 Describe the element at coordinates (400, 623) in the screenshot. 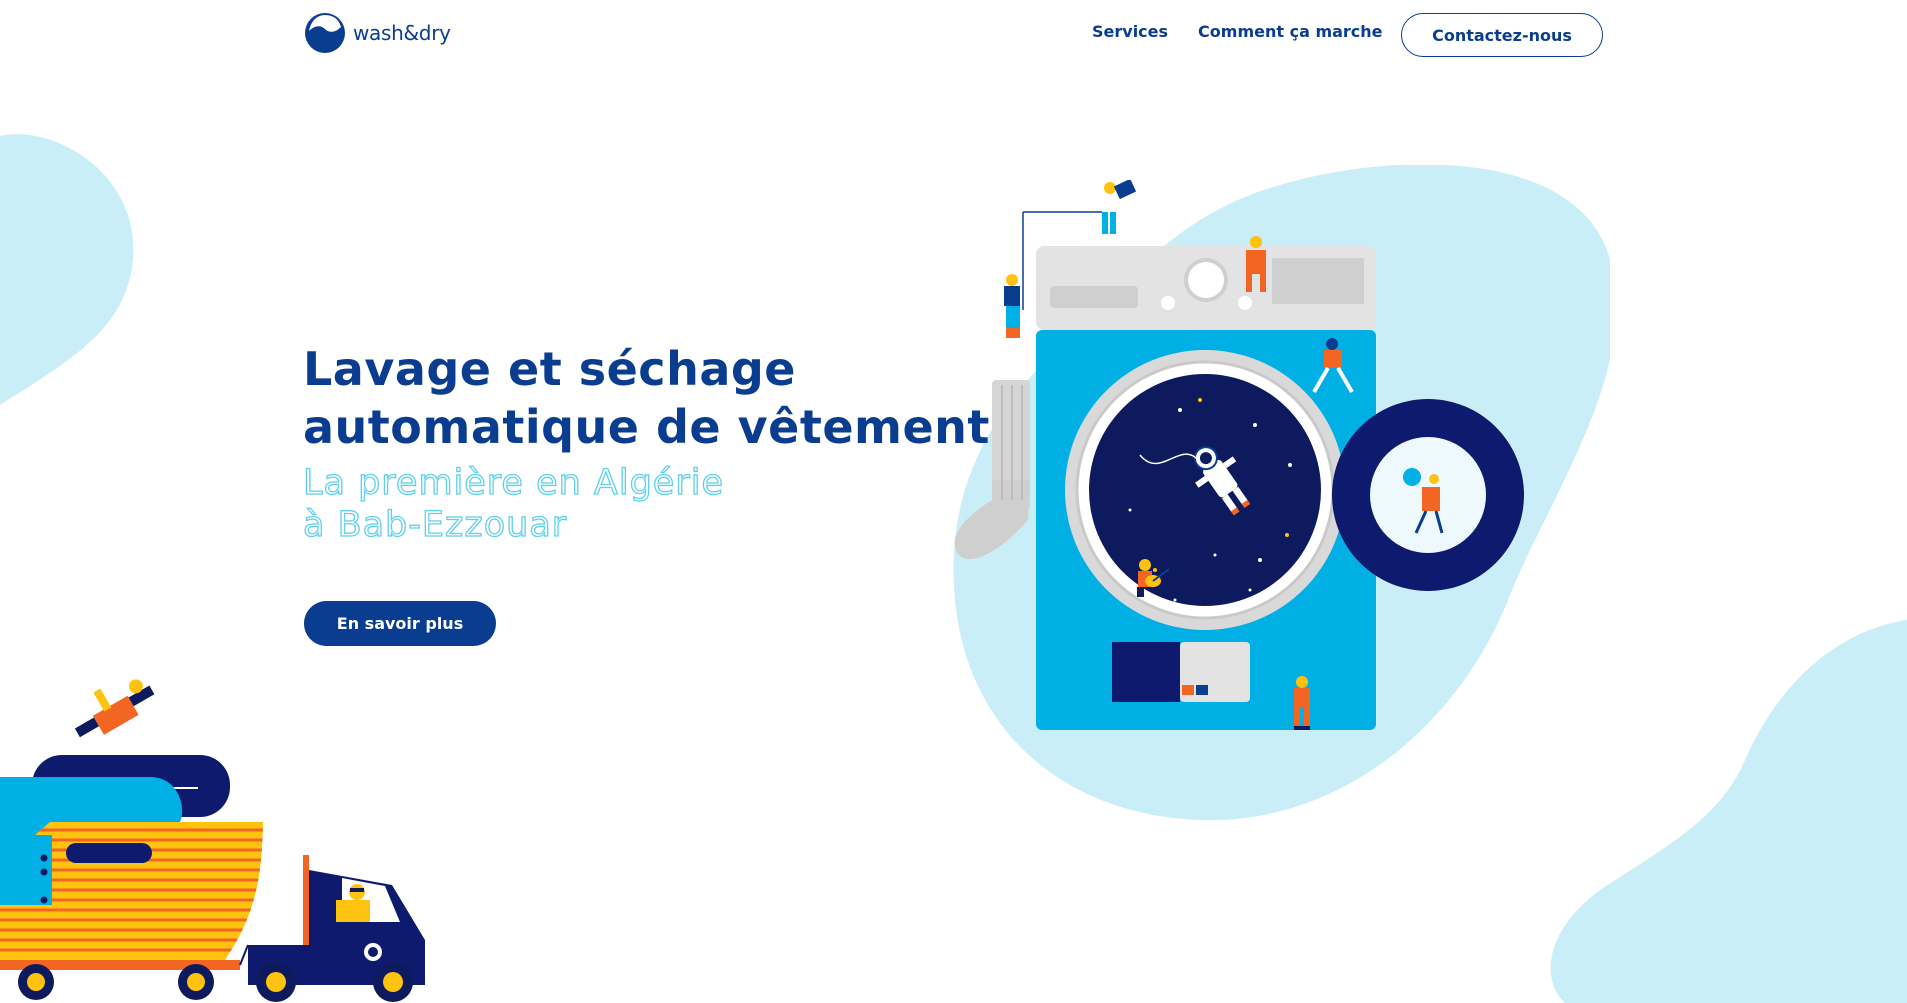

I see `learn-more-button: En savoir plus` at that location.